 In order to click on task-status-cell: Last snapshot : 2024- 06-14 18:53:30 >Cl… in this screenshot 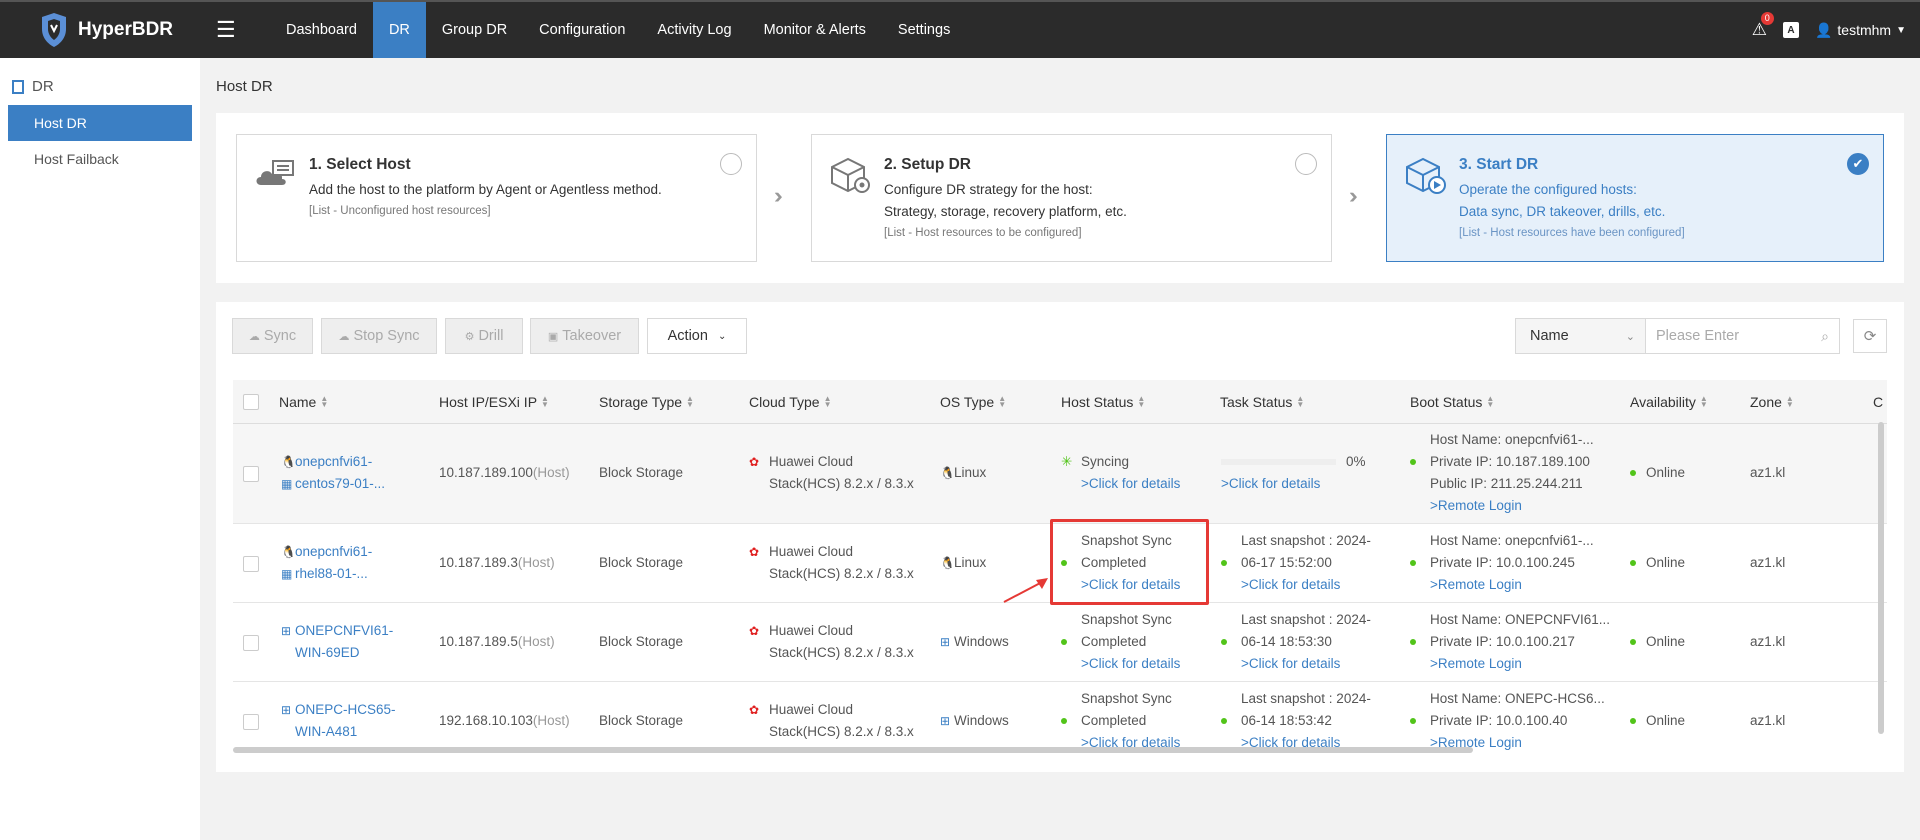, I will do `click(1296, 642)`.